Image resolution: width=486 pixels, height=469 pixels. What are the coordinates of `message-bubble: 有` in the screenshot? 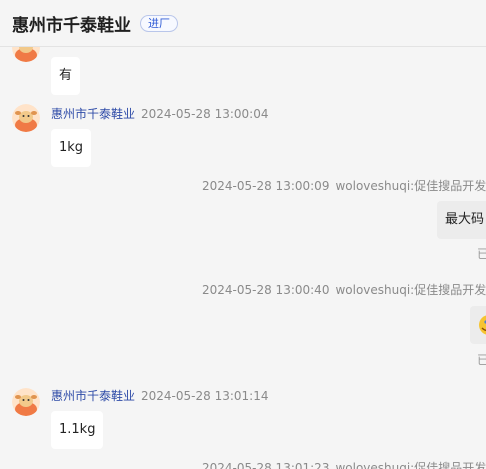 It's located at (66, 76).